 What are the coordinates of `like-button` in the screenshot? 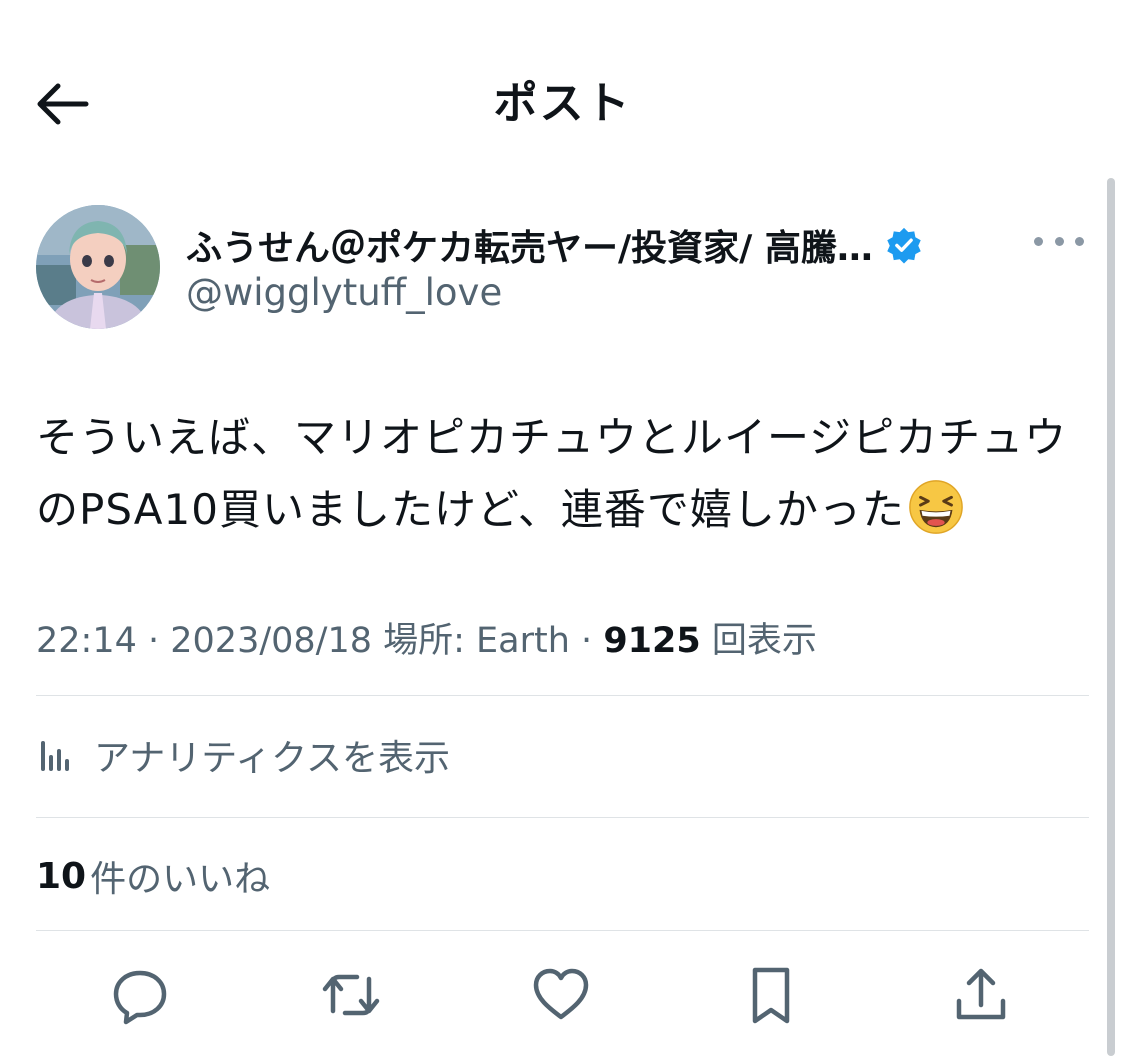 It's located at (561, 995).